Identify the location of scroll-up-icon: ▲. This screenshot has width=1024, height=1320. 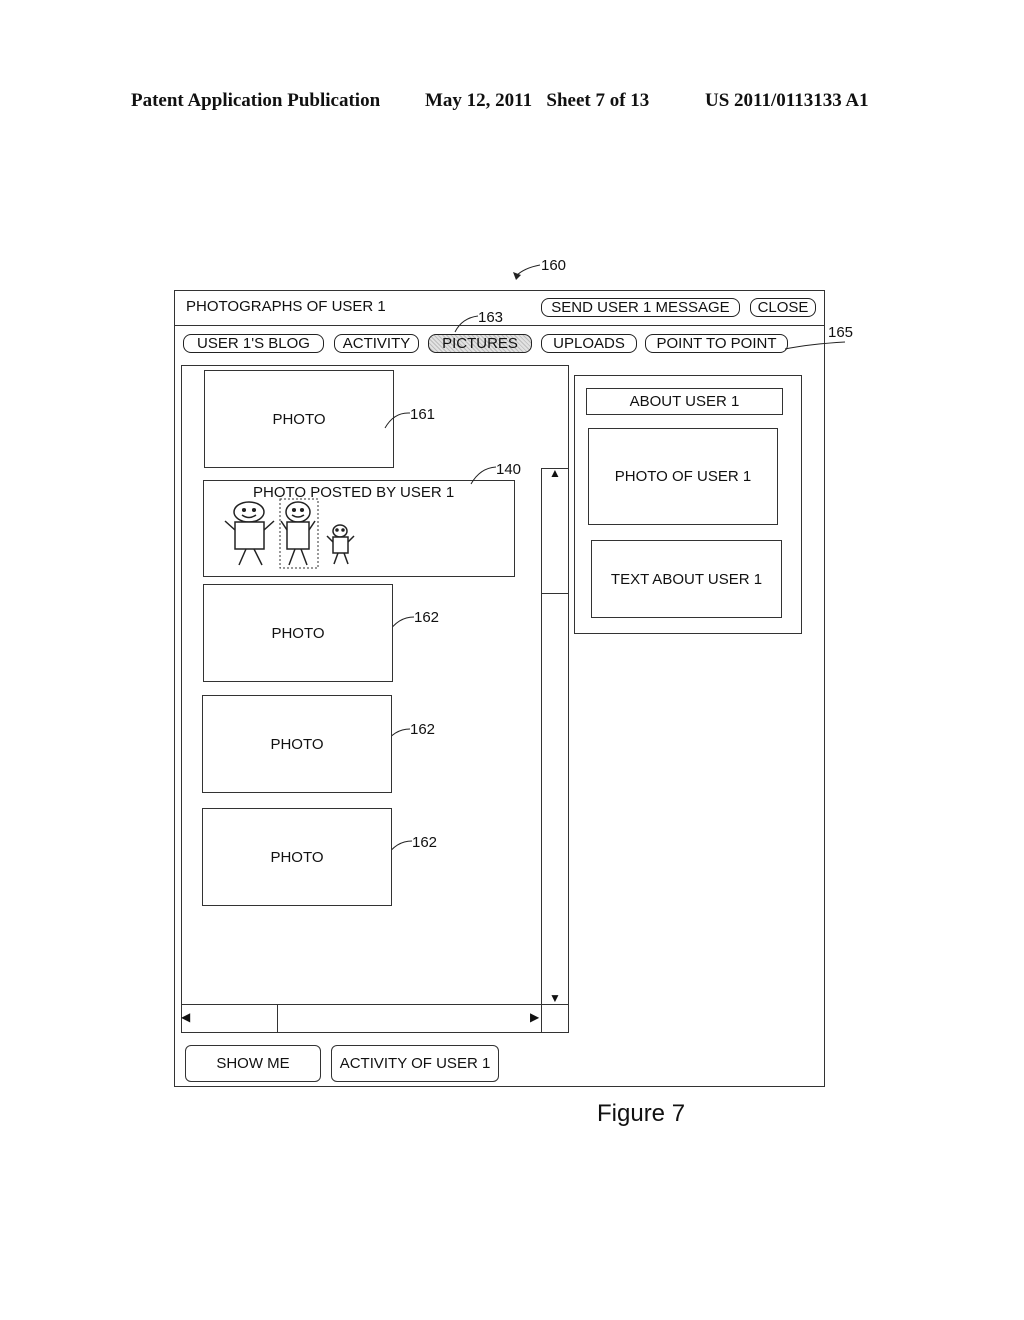
(555, 473).